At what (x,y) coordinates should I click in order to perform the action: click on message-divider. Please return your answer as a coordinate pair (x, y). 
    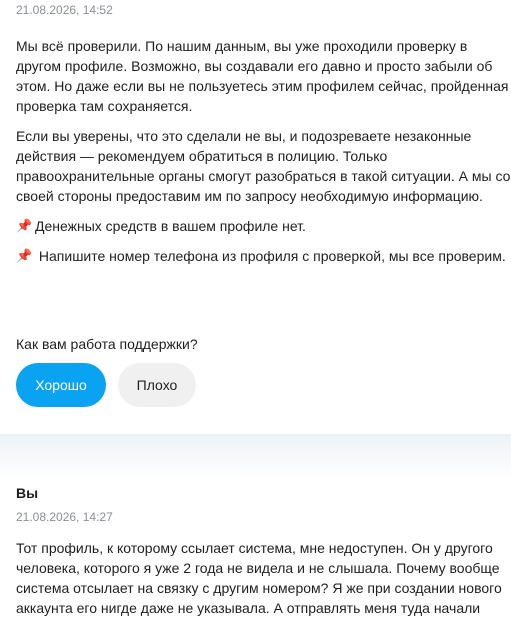
    Looking at the image, I should click on (255, 457).